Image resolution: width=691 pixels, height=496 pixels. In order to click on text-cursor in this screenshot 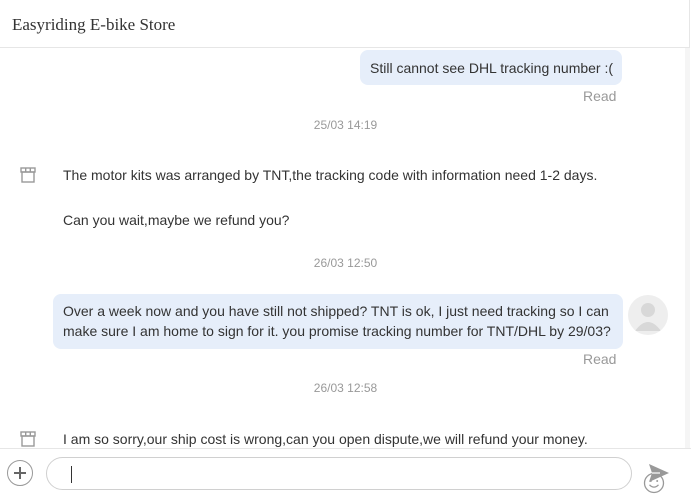, I will do `click(71, 474)`.